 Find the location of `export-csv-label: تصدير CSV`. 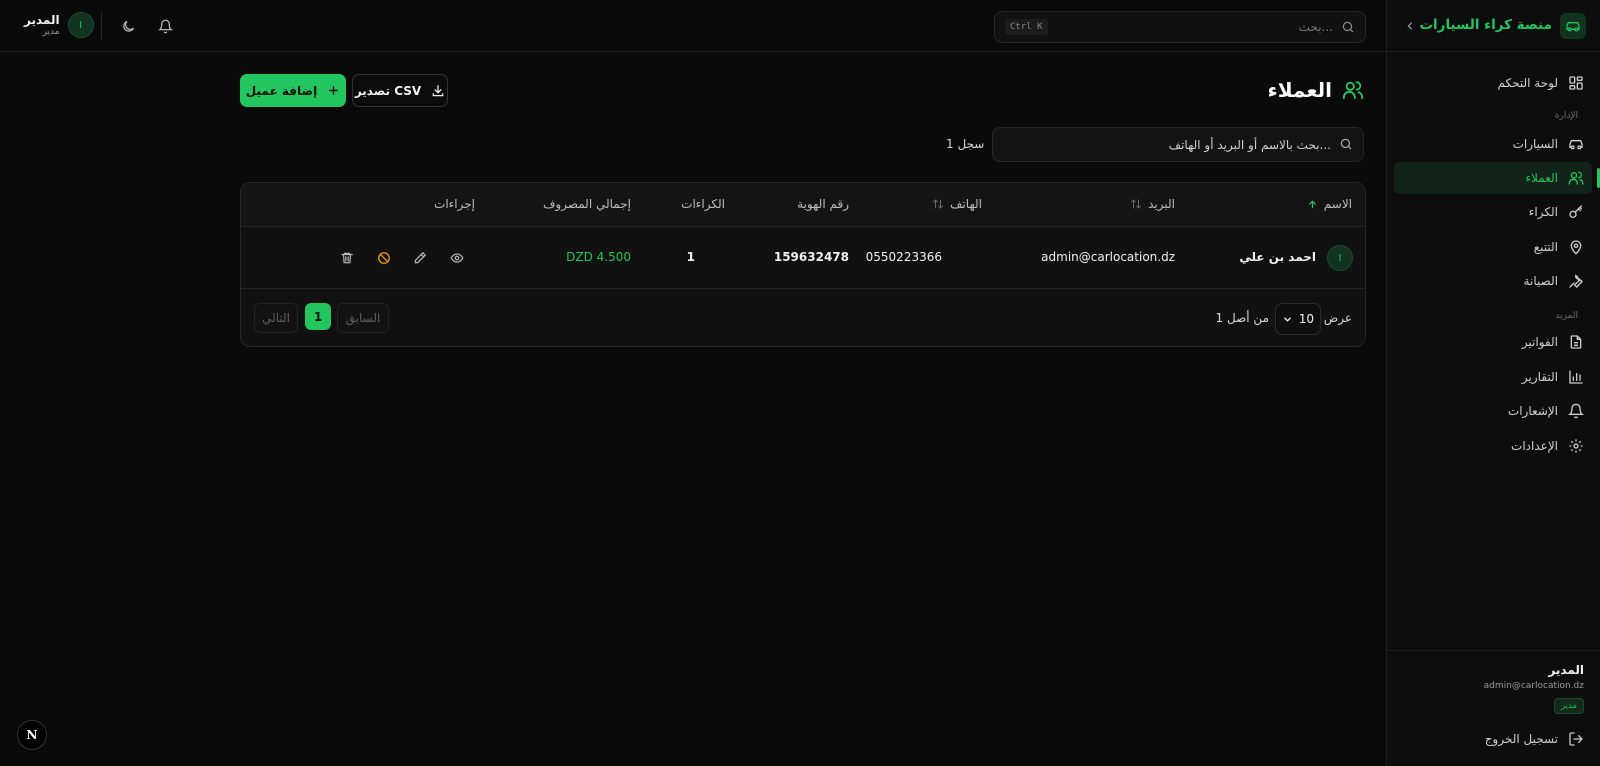

export-csv-label: تصدير CSV is located at coordinates (388, 90).